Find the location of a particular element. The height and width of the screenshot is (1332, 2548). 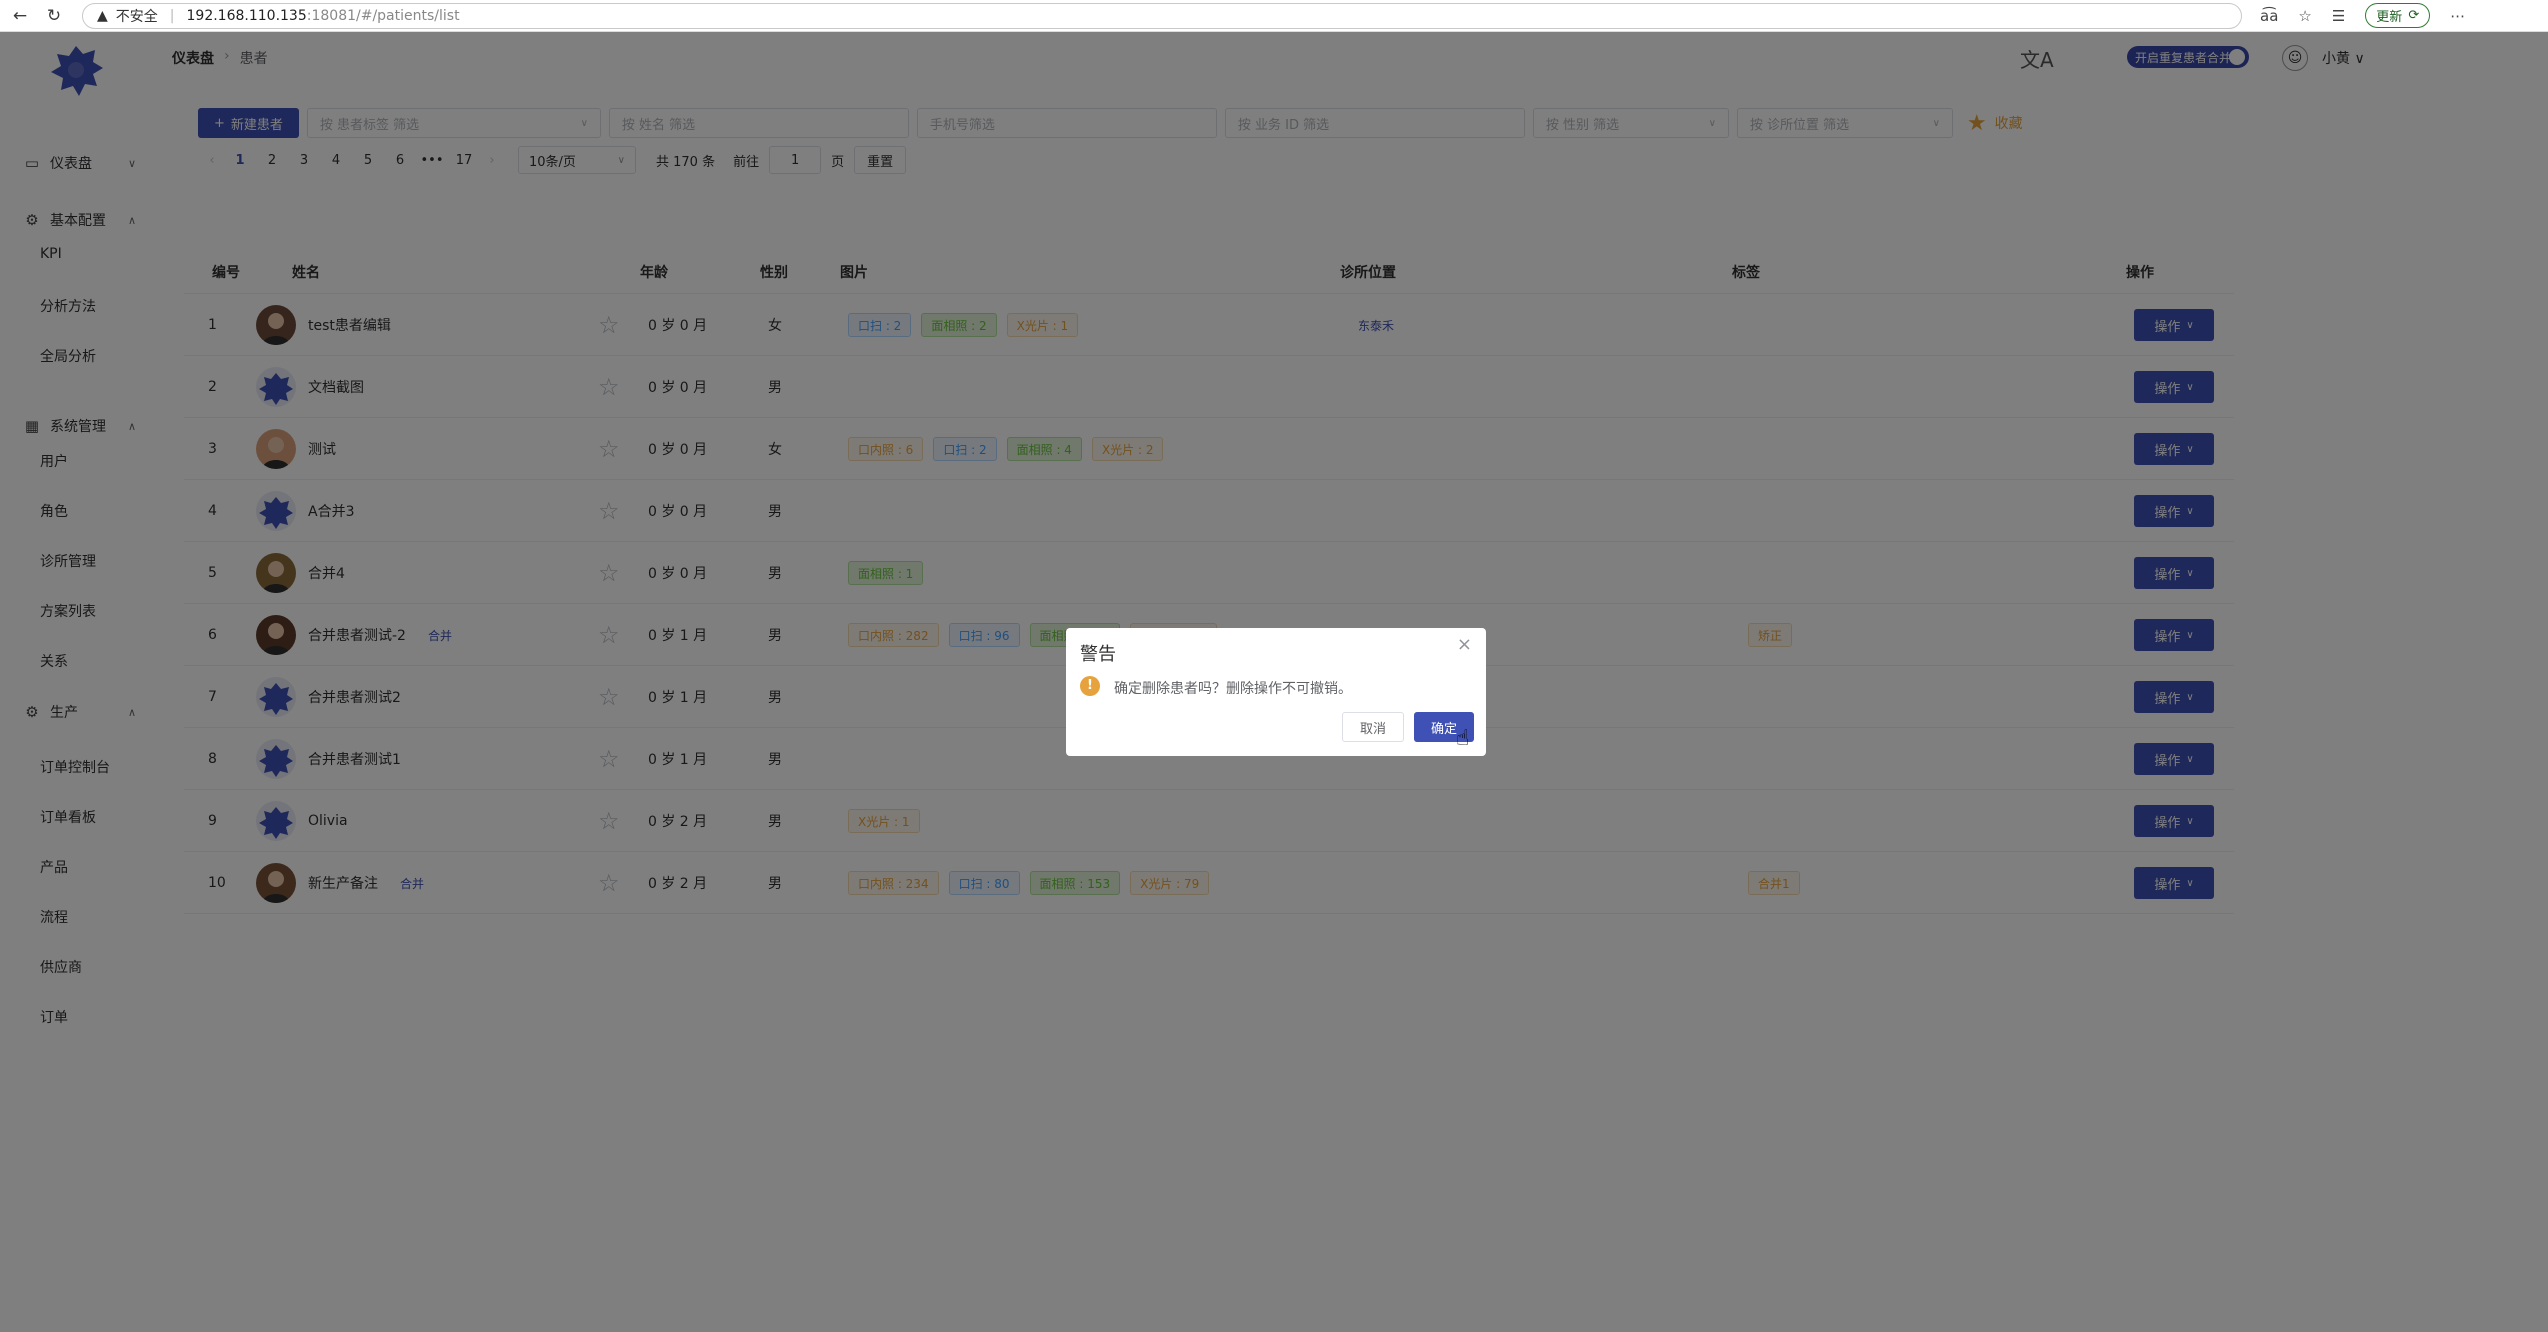

dialog-message: 确定删除患者吗？删除操作不可撤销。 is located at coordinates (1233, 689).